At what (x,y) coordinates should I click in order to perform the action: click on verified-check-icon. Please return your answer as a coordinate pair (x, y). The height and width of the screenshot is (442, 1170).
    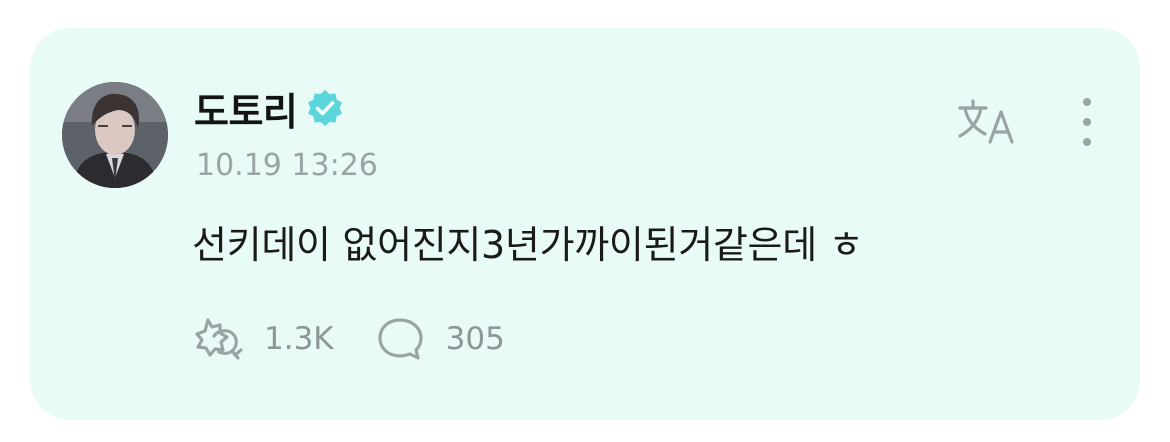
    Looking at the image, I should click on (325, 108).